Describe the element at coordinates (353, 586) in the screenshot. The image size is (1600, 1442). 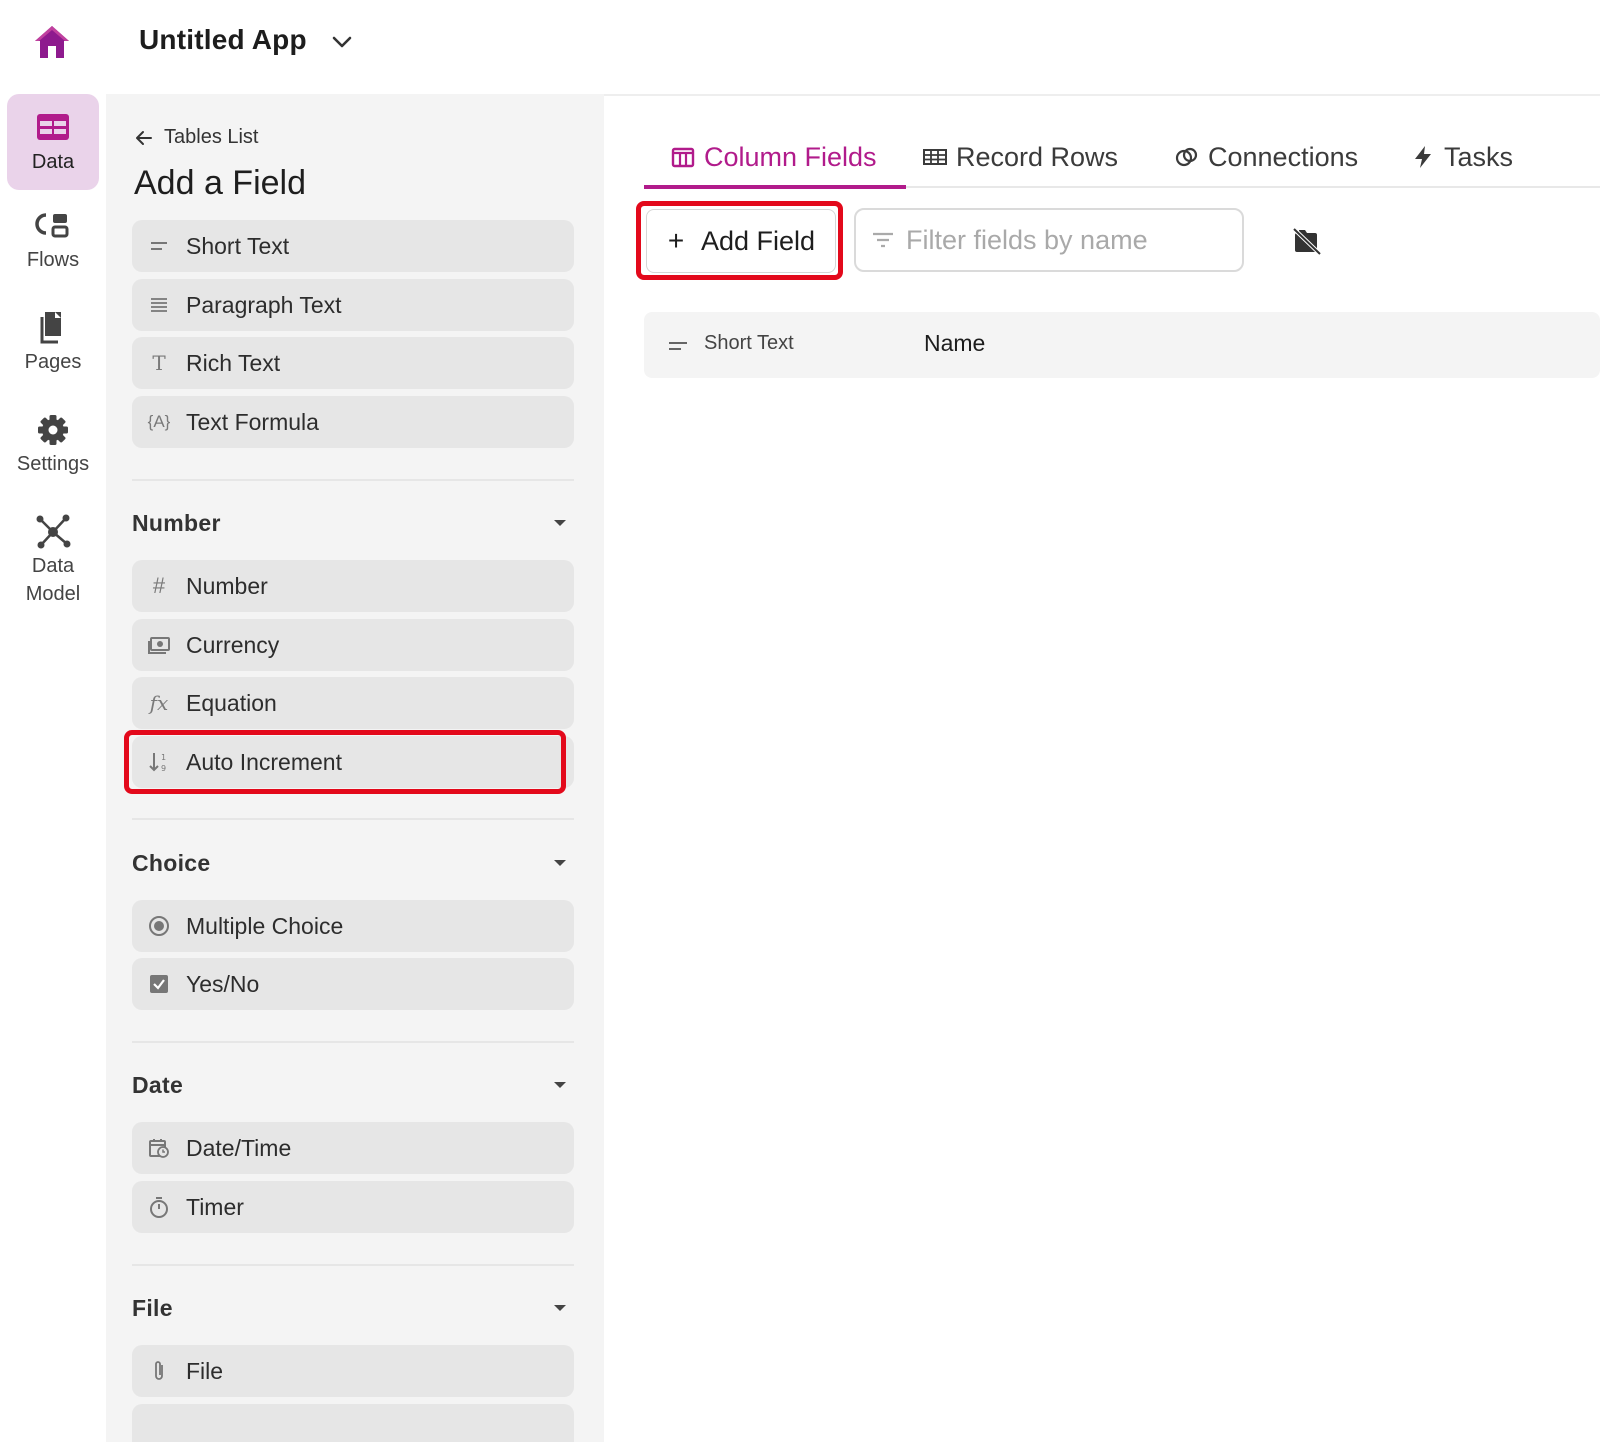
I see `field-type-number: # Number` at that location.